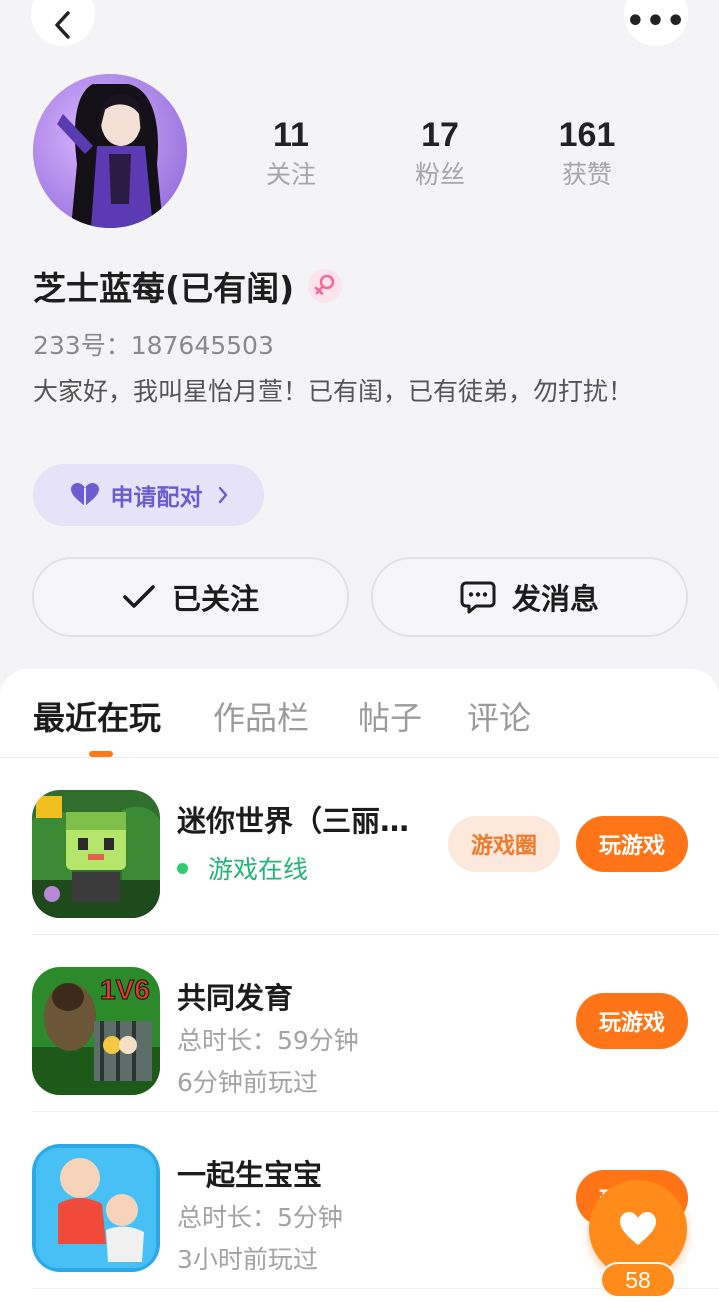 The height and width of the screenshot is (1302, 719). Describe the element at coordinates (587, 135) in the screenshot. I see `likes-received-count: 161` at that location.